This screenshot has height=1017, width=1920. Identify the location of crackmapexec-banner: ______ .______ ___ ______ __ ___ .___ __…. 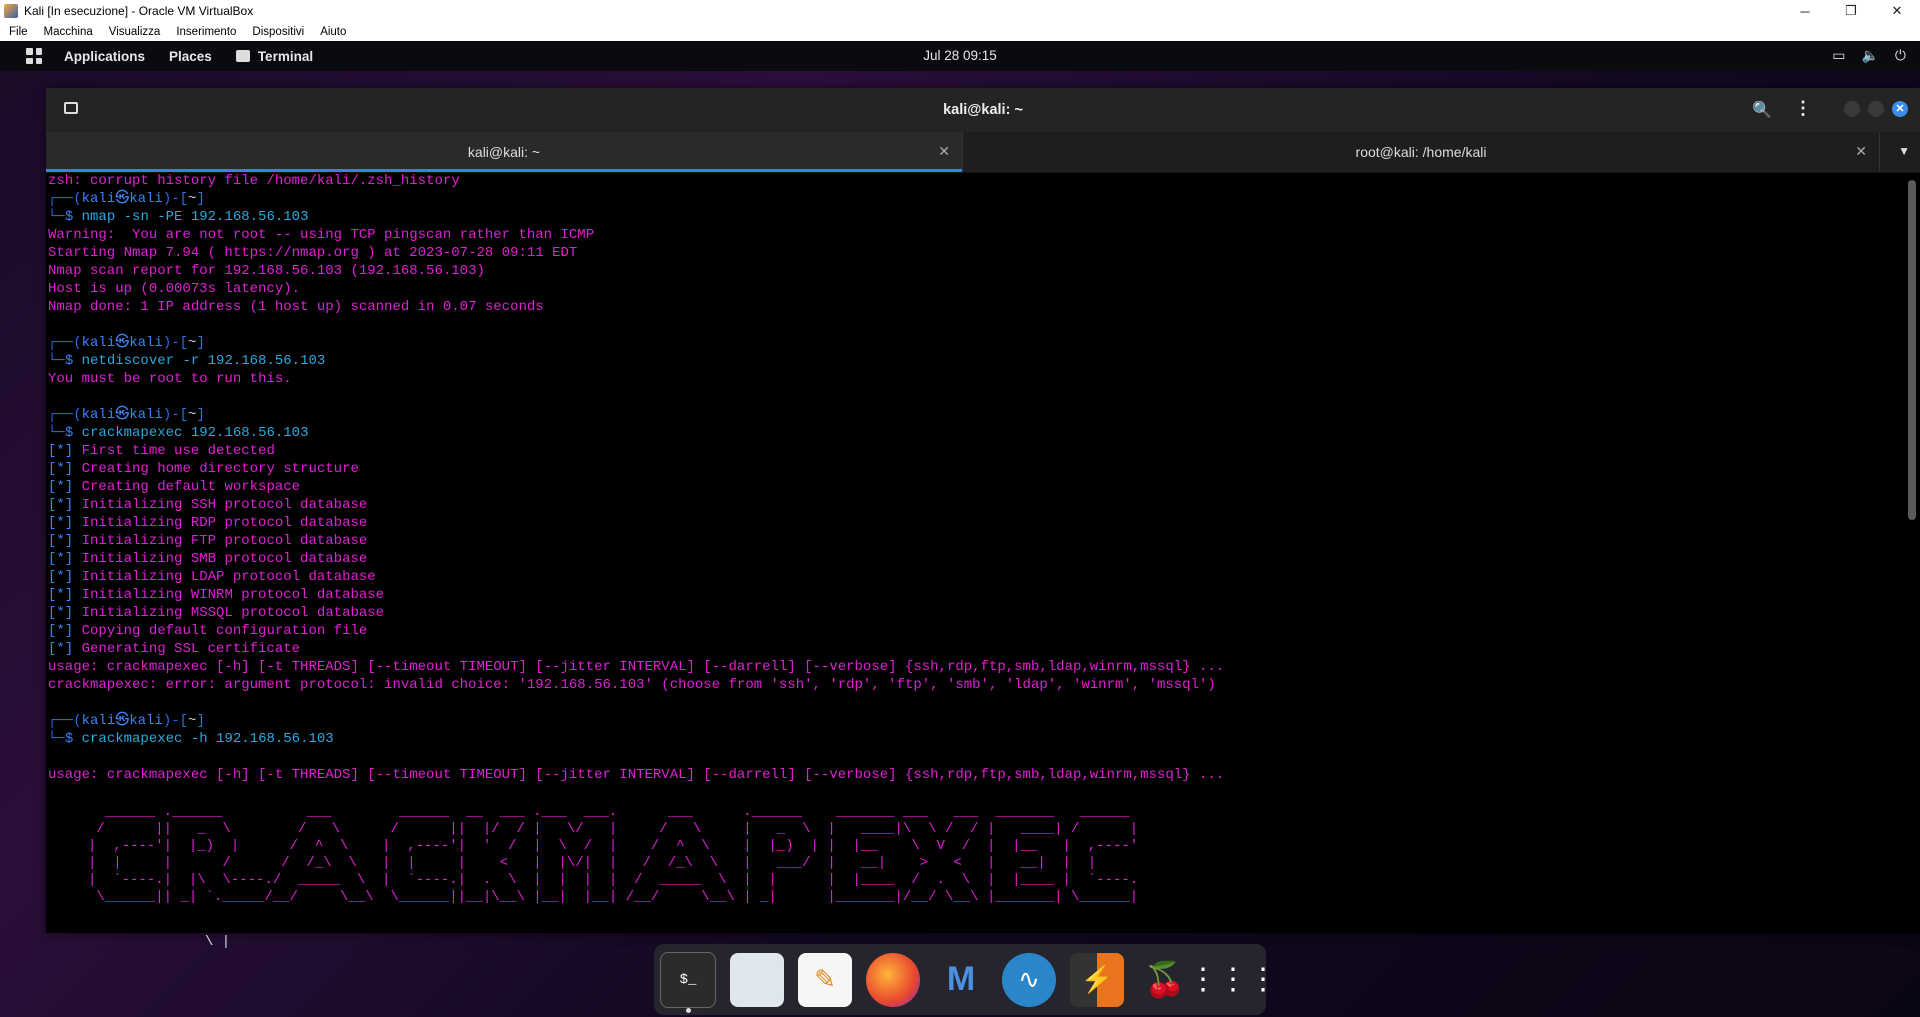
(613, 854).